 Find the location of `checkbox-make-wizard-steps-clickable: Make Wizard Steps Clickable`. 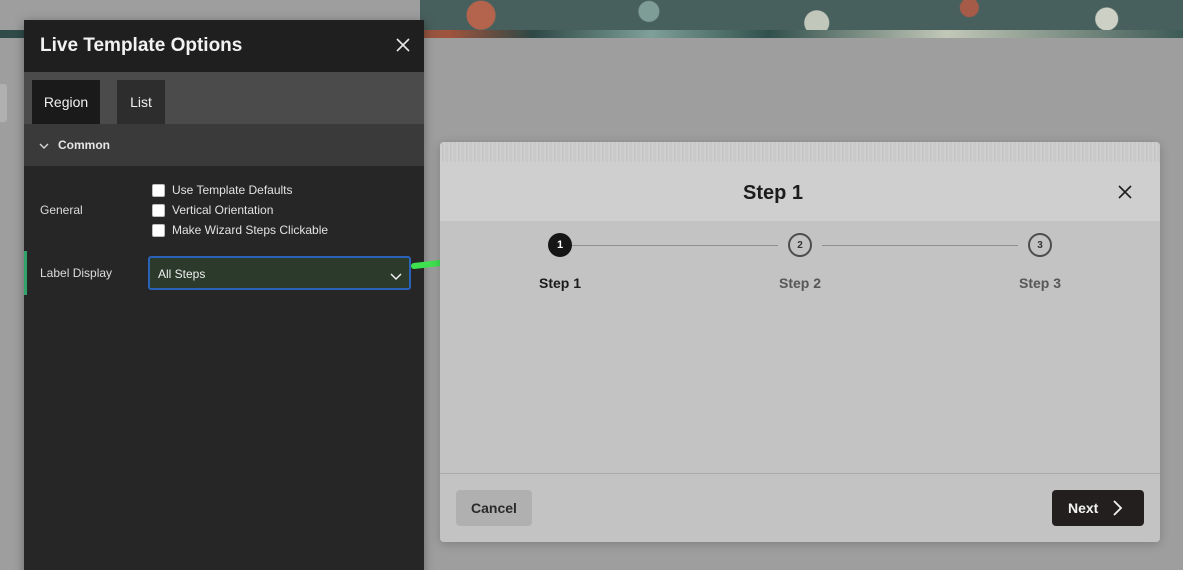

checkbox-make-wizard-steps-clickable: Make Wizard Steps Clickable is located at coordinates (240, 230).